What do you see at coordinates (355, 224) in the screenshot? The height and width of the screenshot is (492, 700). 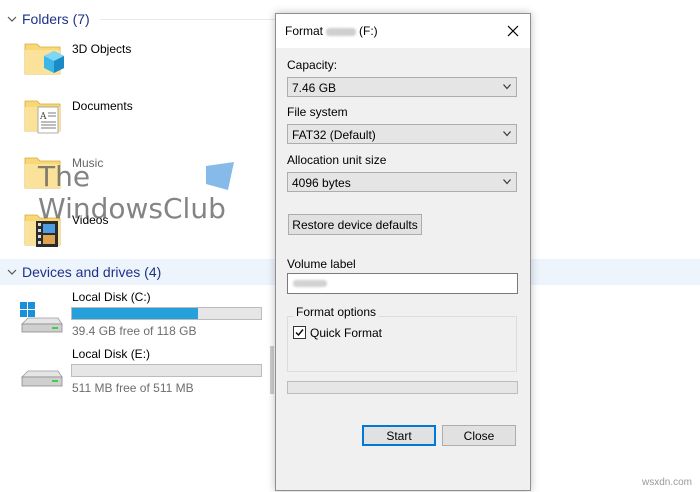 I see `restore-defaults-button: Restore device defaults` at bounding box center [355, 224].